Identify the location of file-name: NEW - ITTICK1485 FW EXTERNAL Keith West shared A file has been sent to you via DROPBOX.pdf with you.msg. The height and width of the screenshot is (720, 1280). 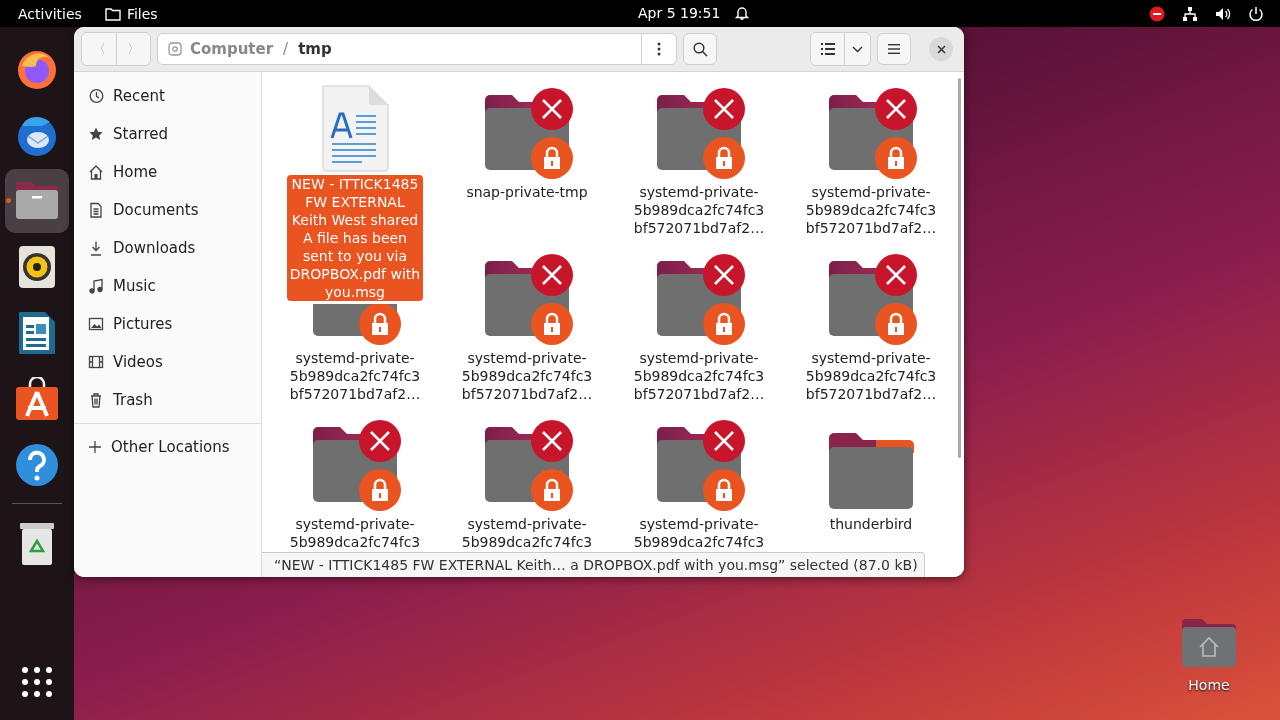
(355, 238).